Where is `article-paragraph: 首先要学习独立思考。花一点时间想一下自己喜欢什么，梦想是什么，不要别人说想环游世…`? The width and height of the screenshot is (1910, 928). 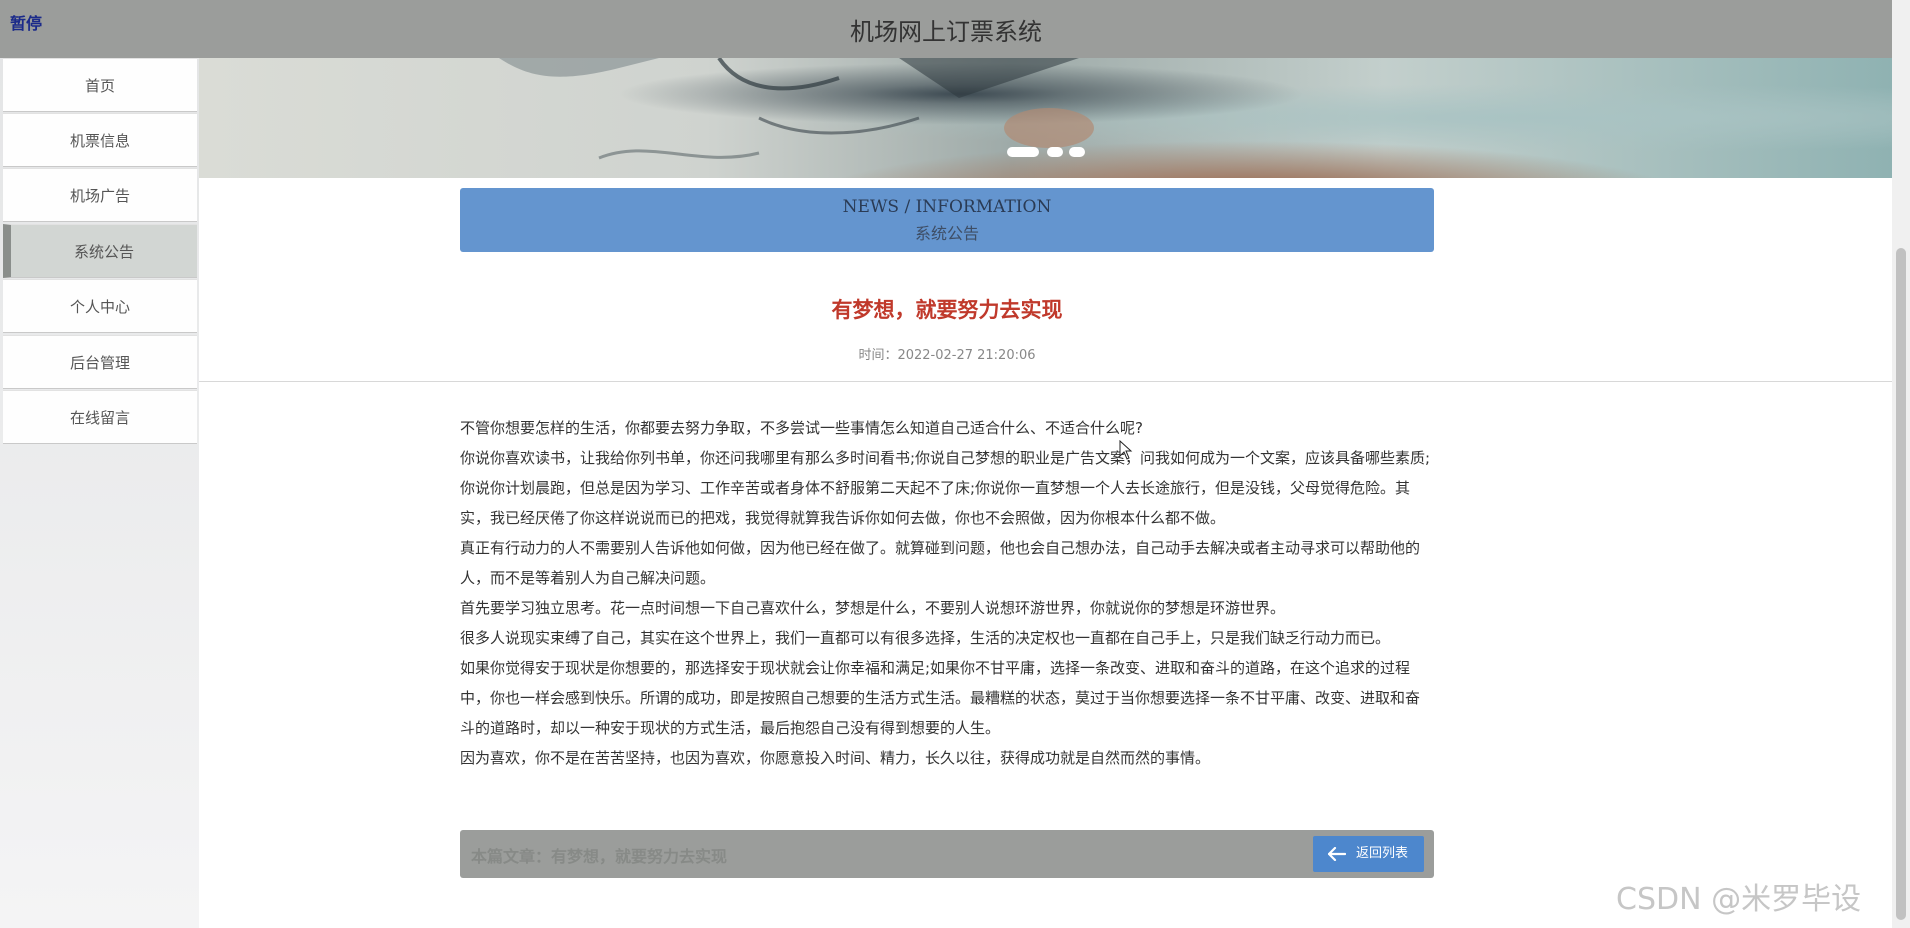 article-paragraph: 首先要学习独立思考。花一点时间想一下自己喜欢什么，梦想是什么，不要别人说想环游世… is located at coordinates (873, 608).